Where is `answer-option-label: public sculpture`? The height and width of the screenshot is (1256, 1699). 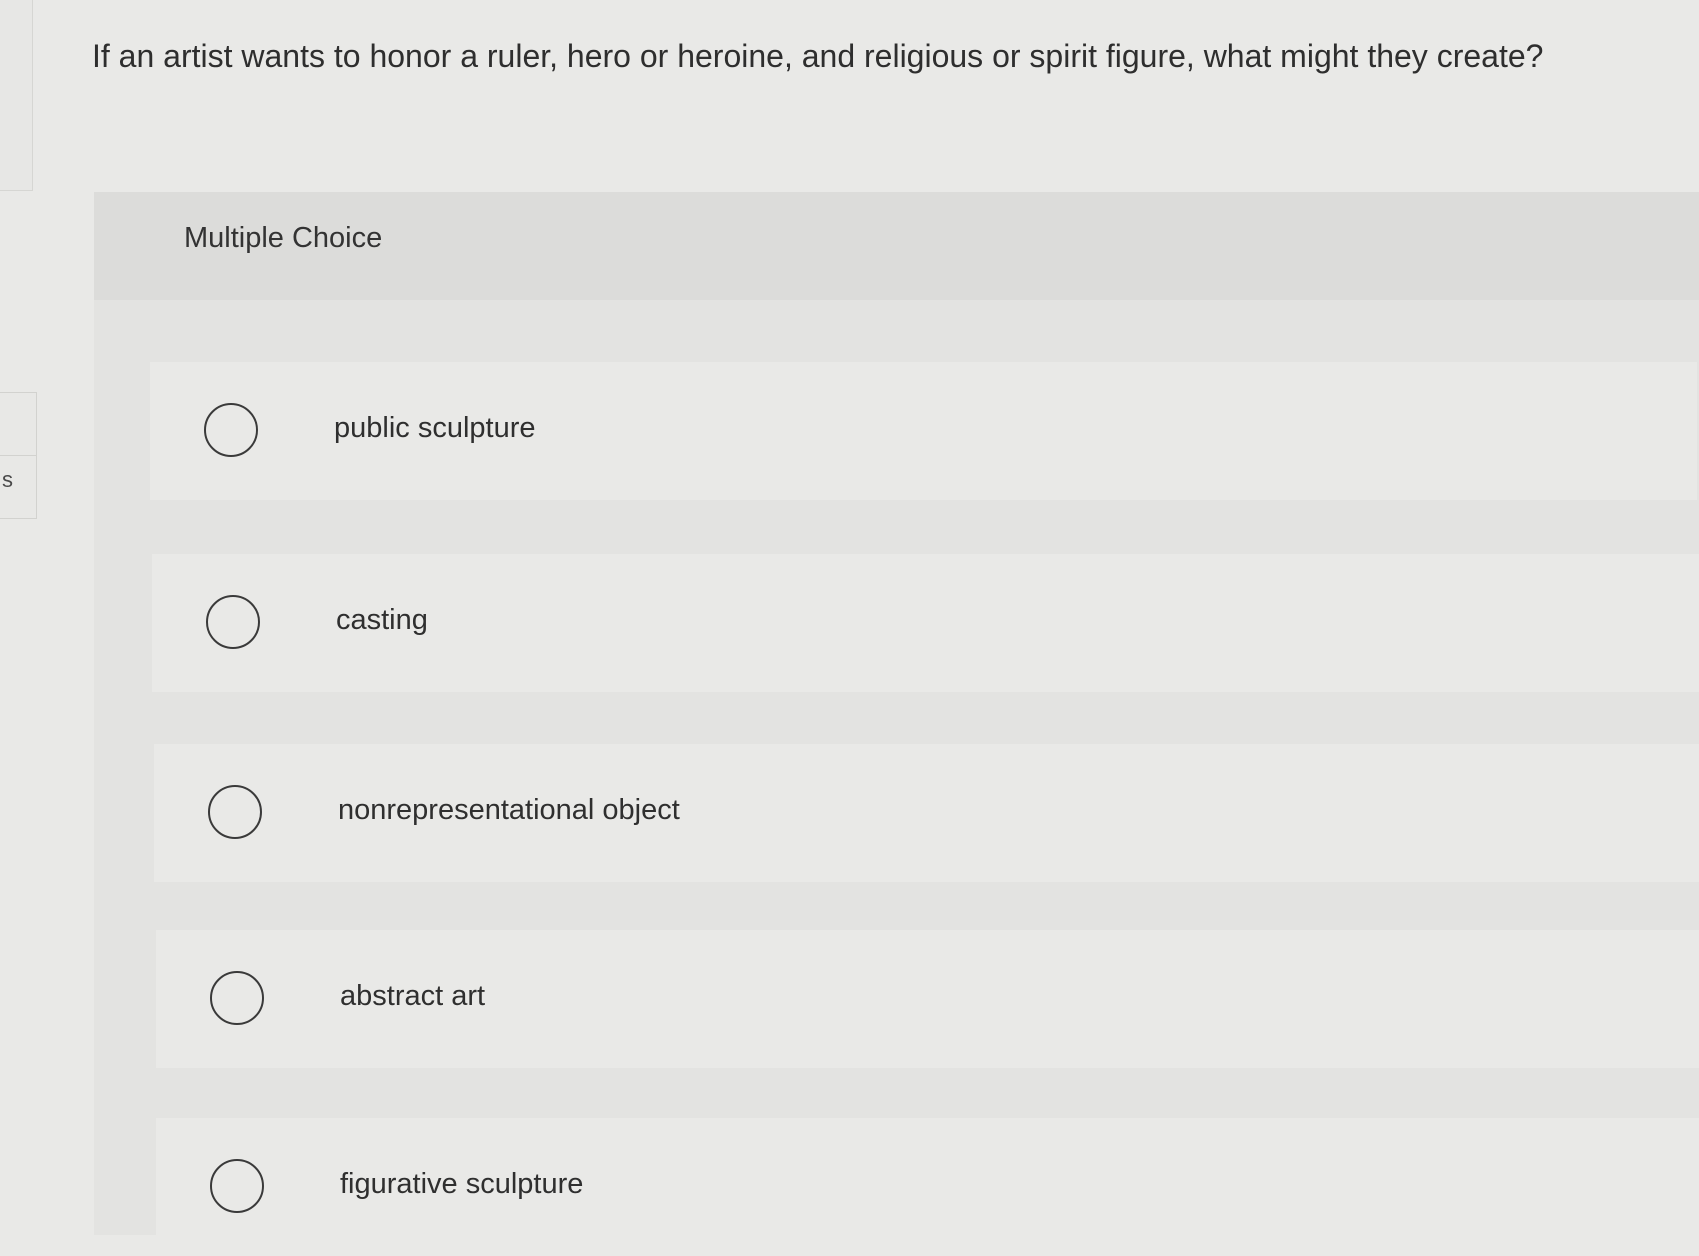
answer-option-label: public sculpture is located at coordinates (435, 428).